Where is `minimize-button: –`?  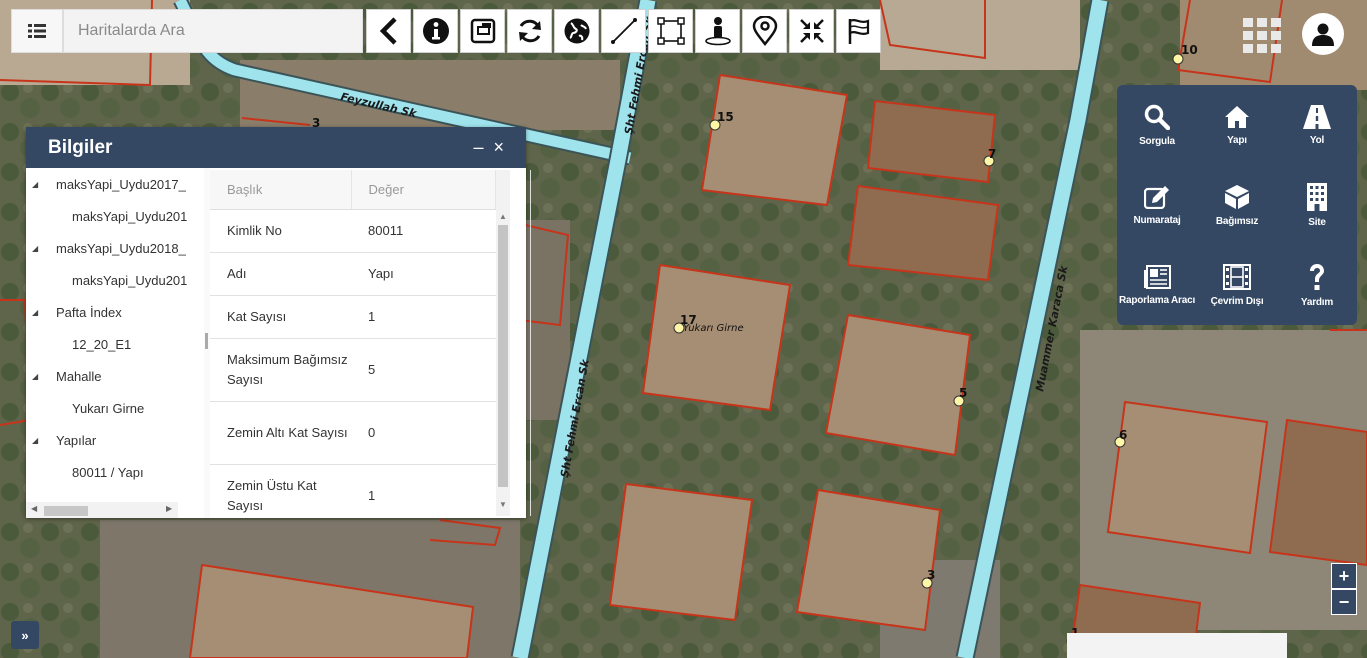 minimize-button: – is located at coordinates (478, 147).